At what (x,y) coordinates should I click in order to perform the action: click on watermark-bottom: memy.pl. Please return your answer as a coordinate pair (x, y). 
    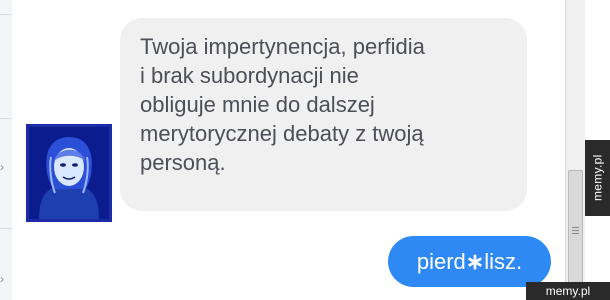
    Looking at the image, I should click on (568, 291).